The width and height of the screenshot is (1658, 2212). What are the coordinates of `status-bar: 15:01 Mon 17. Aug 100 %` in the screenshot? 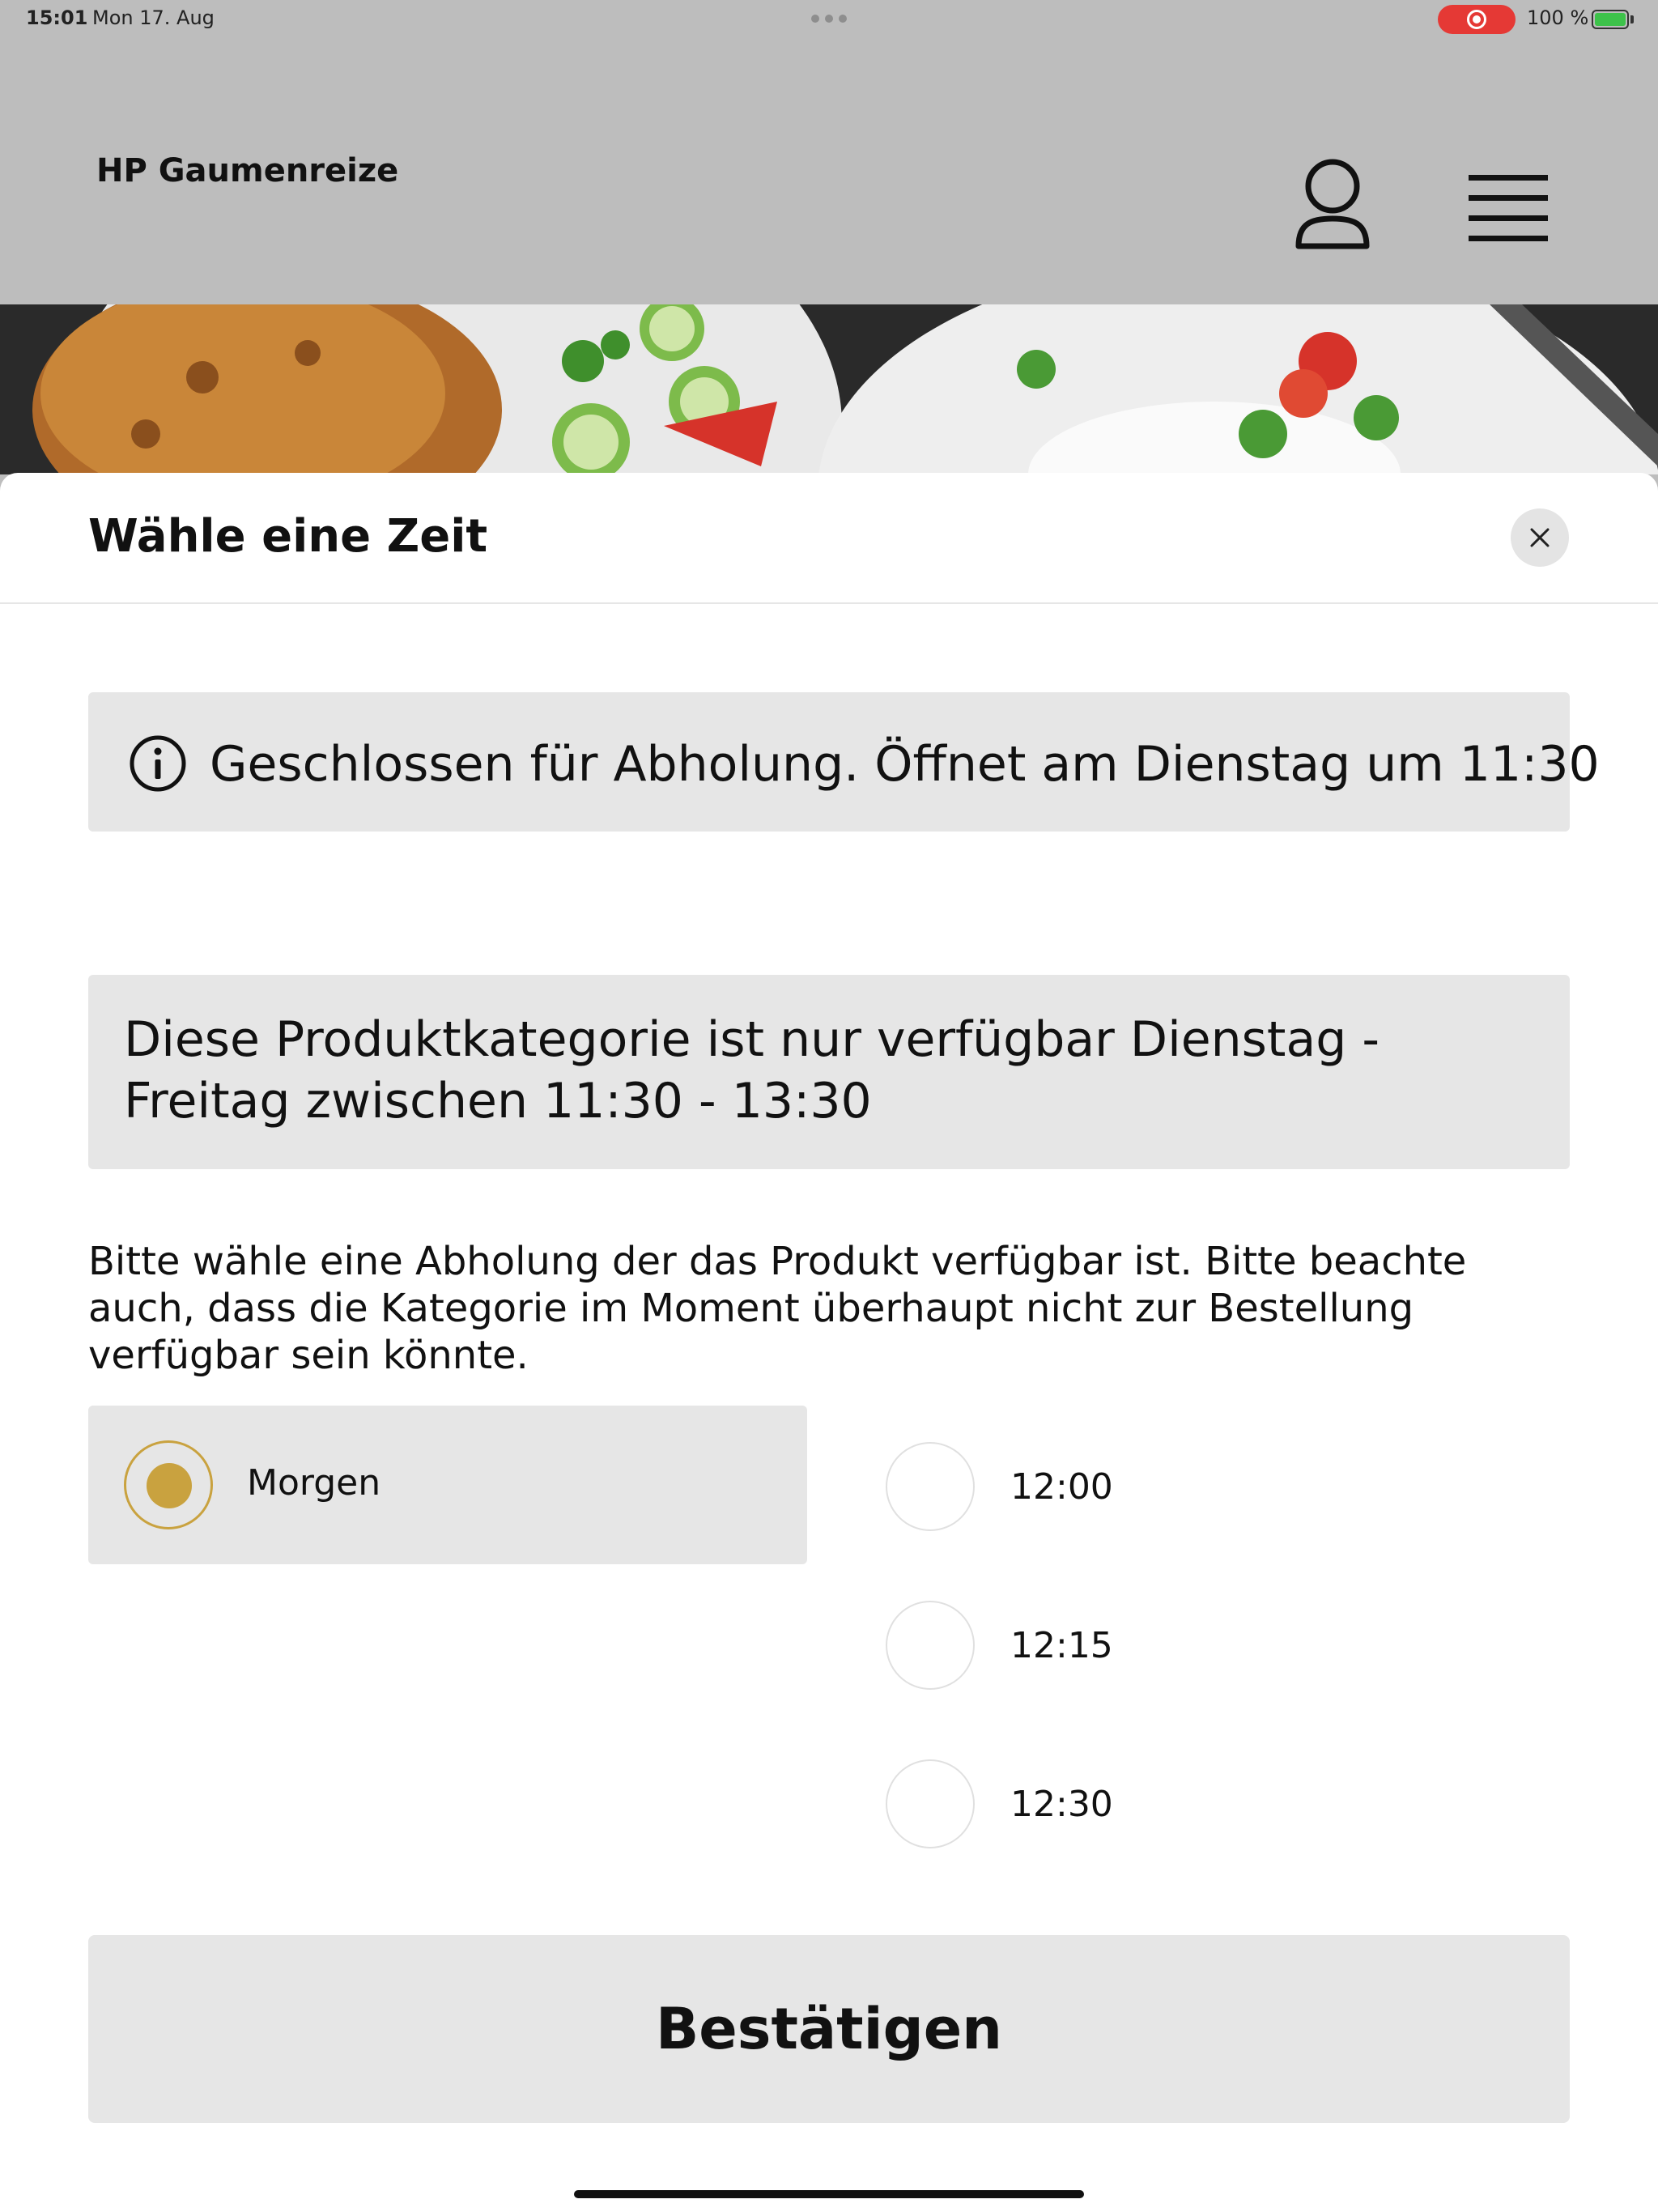 It's located at (829, 19).